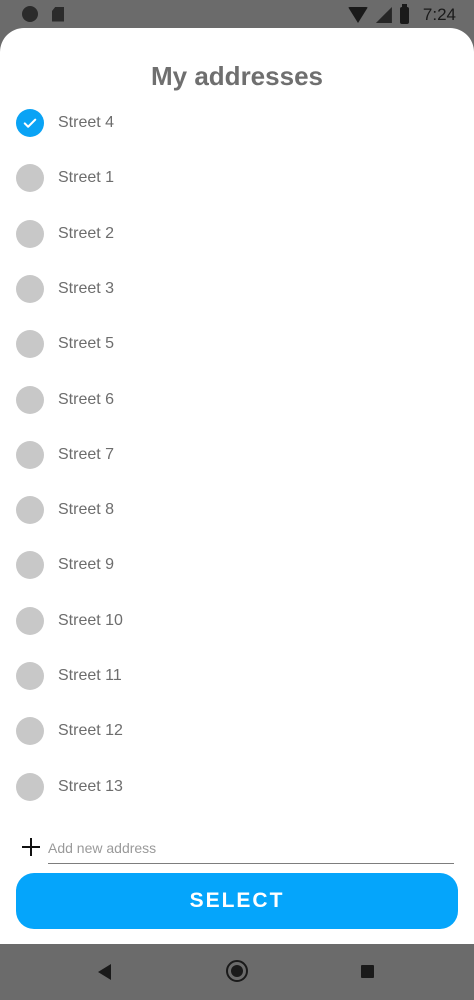 Image resolution: width=474 pixels, height=1000 pixels. I want to click on address-label: Street 9, so click(86, 564).